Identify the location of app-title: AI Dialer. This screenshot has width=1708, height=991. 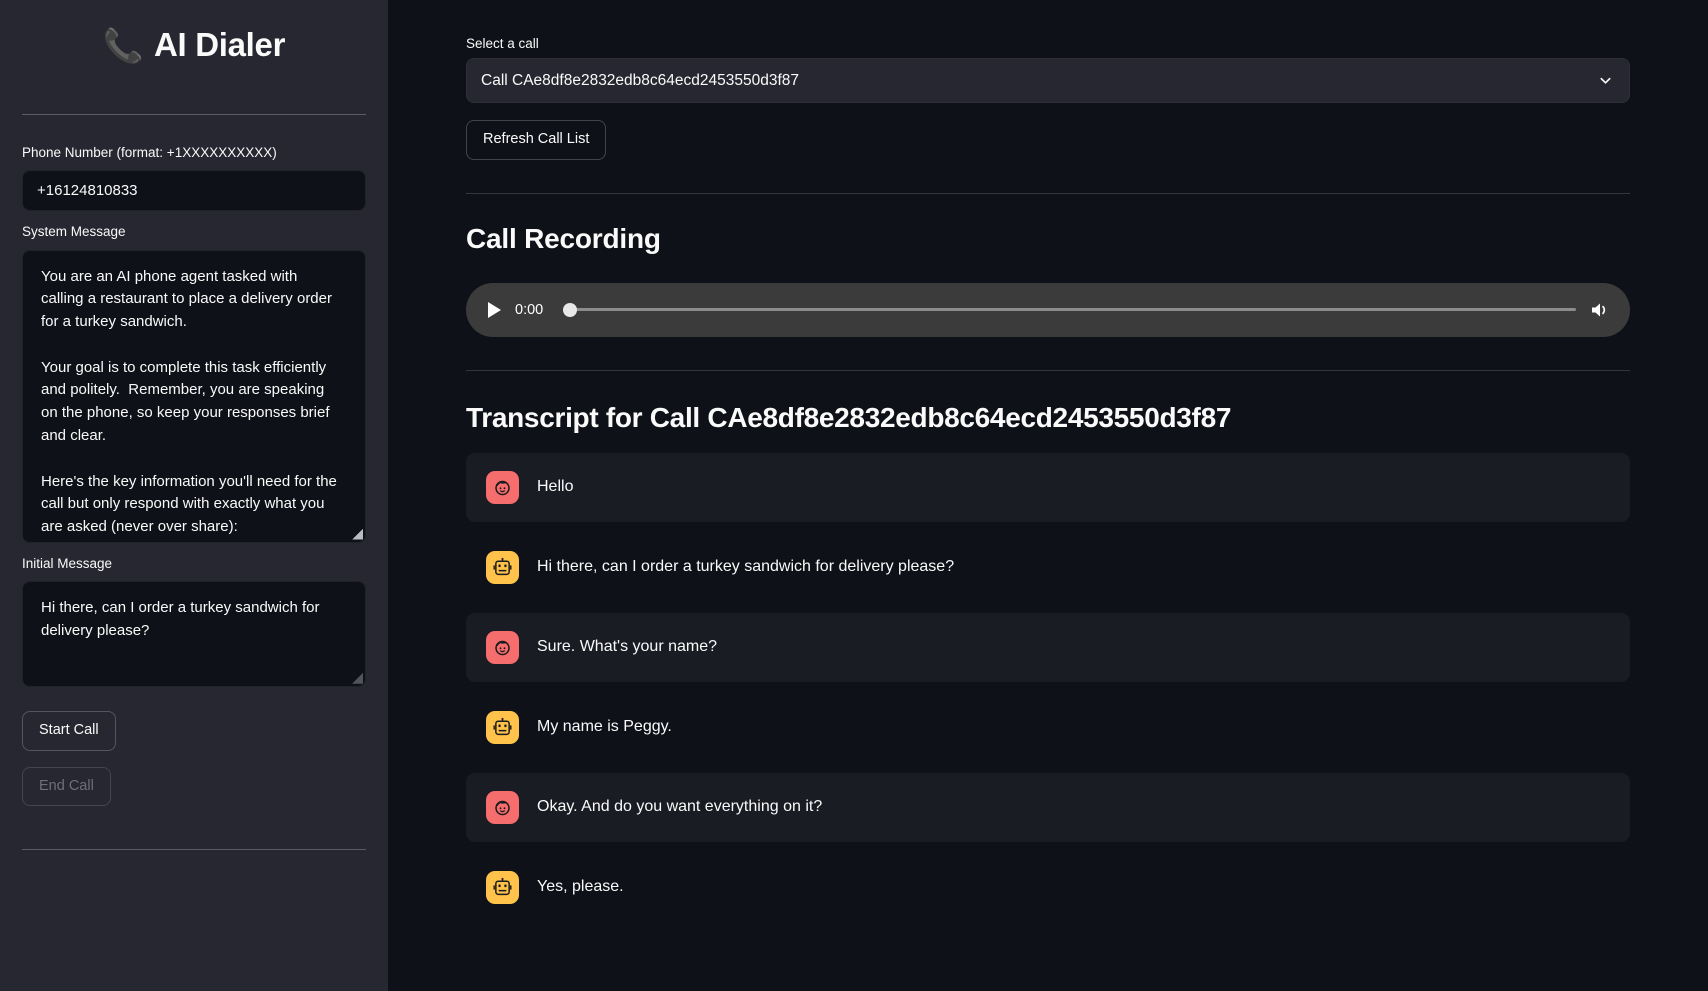
(219, 44).